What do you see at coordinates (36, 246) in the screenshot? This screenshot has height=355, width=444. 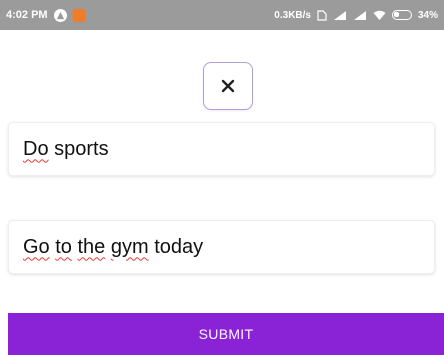 I see `misspelled-word: Go` at bounding box center [36, 246].